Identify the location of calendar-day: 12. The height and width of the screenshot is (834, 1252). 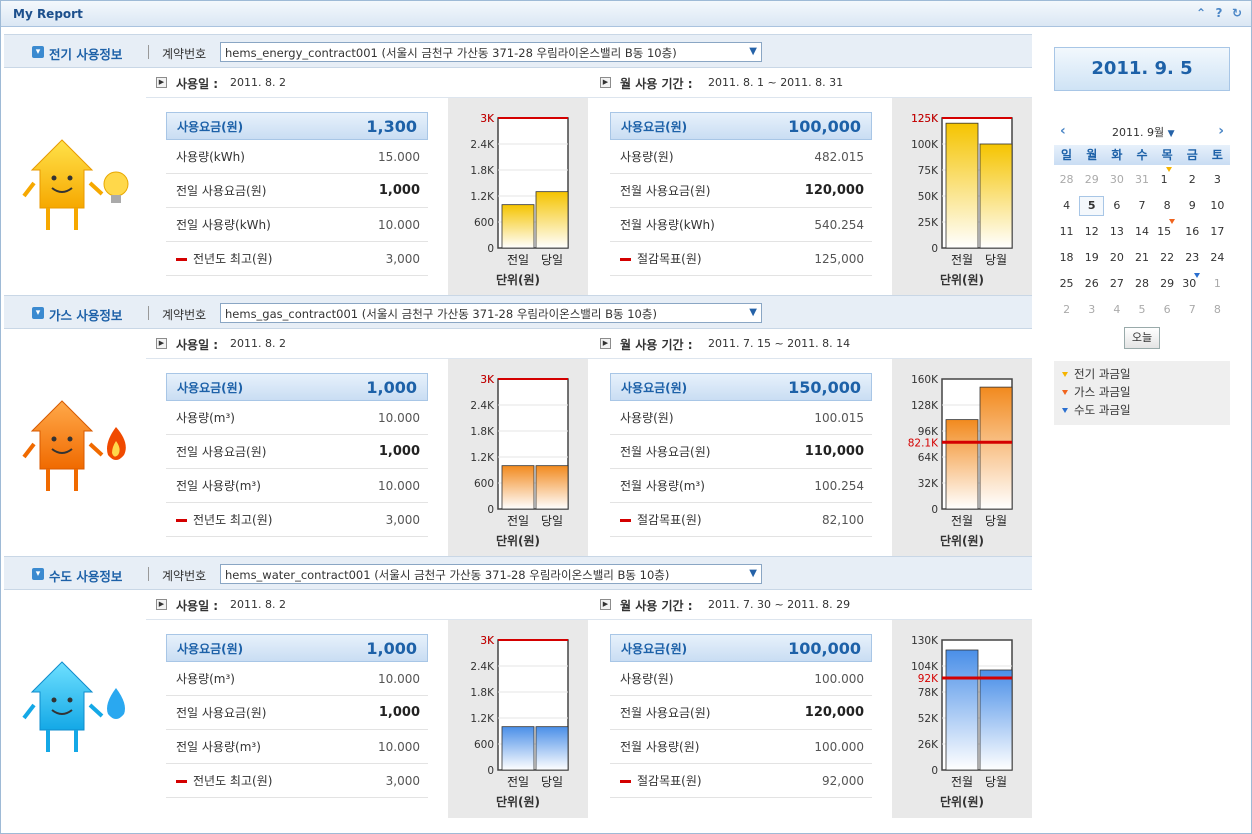
(1091, 232).